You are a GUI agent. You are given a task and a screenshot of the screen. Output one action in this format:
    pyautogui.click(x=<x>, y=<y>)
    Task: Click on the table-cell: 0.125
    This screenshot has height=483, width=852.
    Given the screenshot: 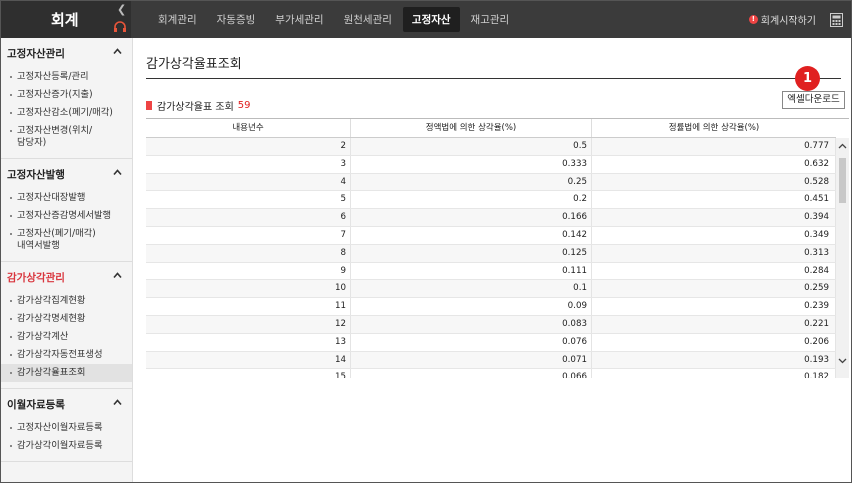 What is the action you would take?
    pyautogui.click(x=471, y=253)
    